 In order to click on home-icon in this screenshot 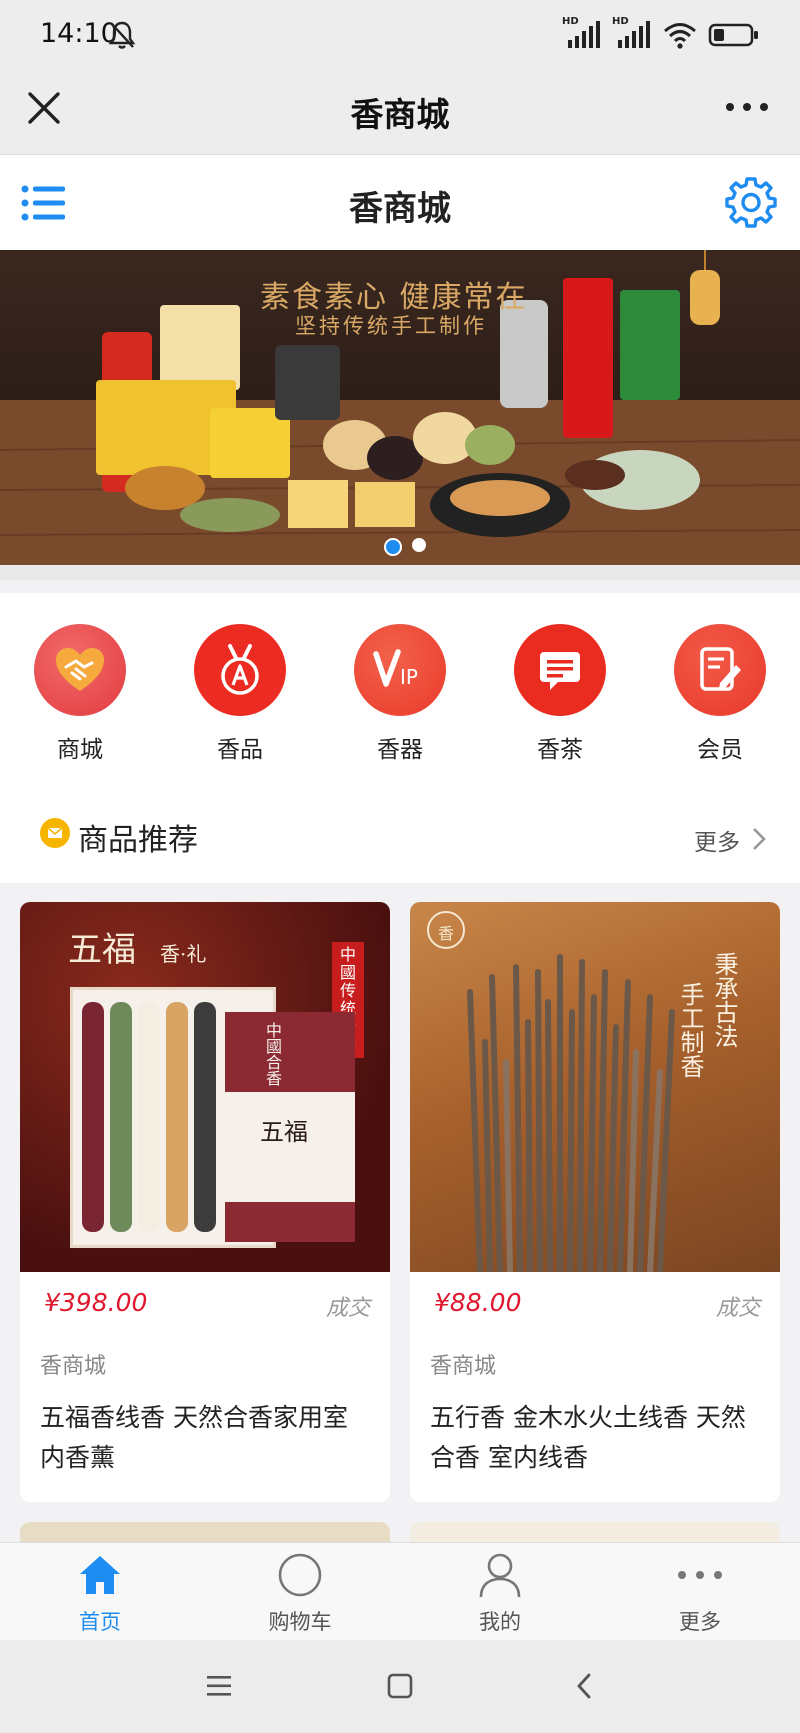, I will do `click(100, 1575)`.